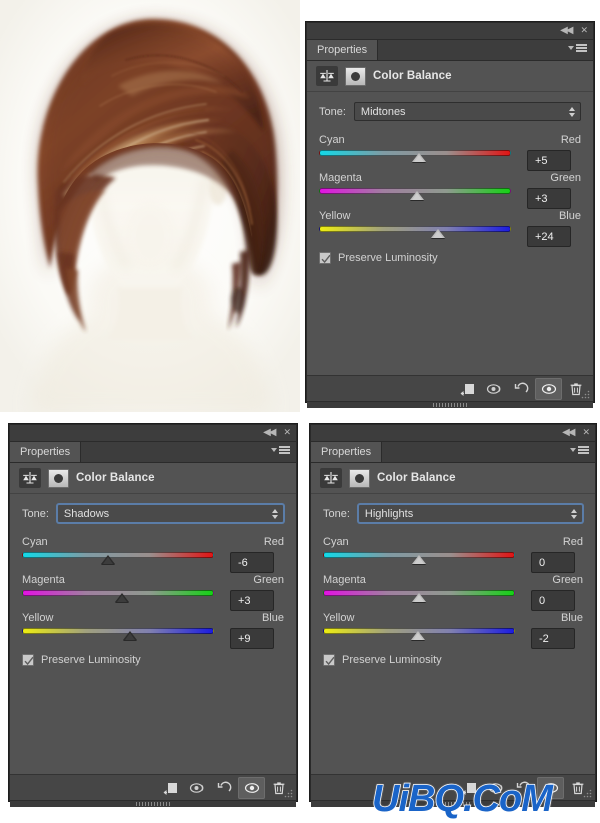 Image resolution: width=600 pixels, height=823 pixels. Describe the element at coordinates (389, 513) in the screenshot. I see `tone-selected-value: Highlights` at that location.